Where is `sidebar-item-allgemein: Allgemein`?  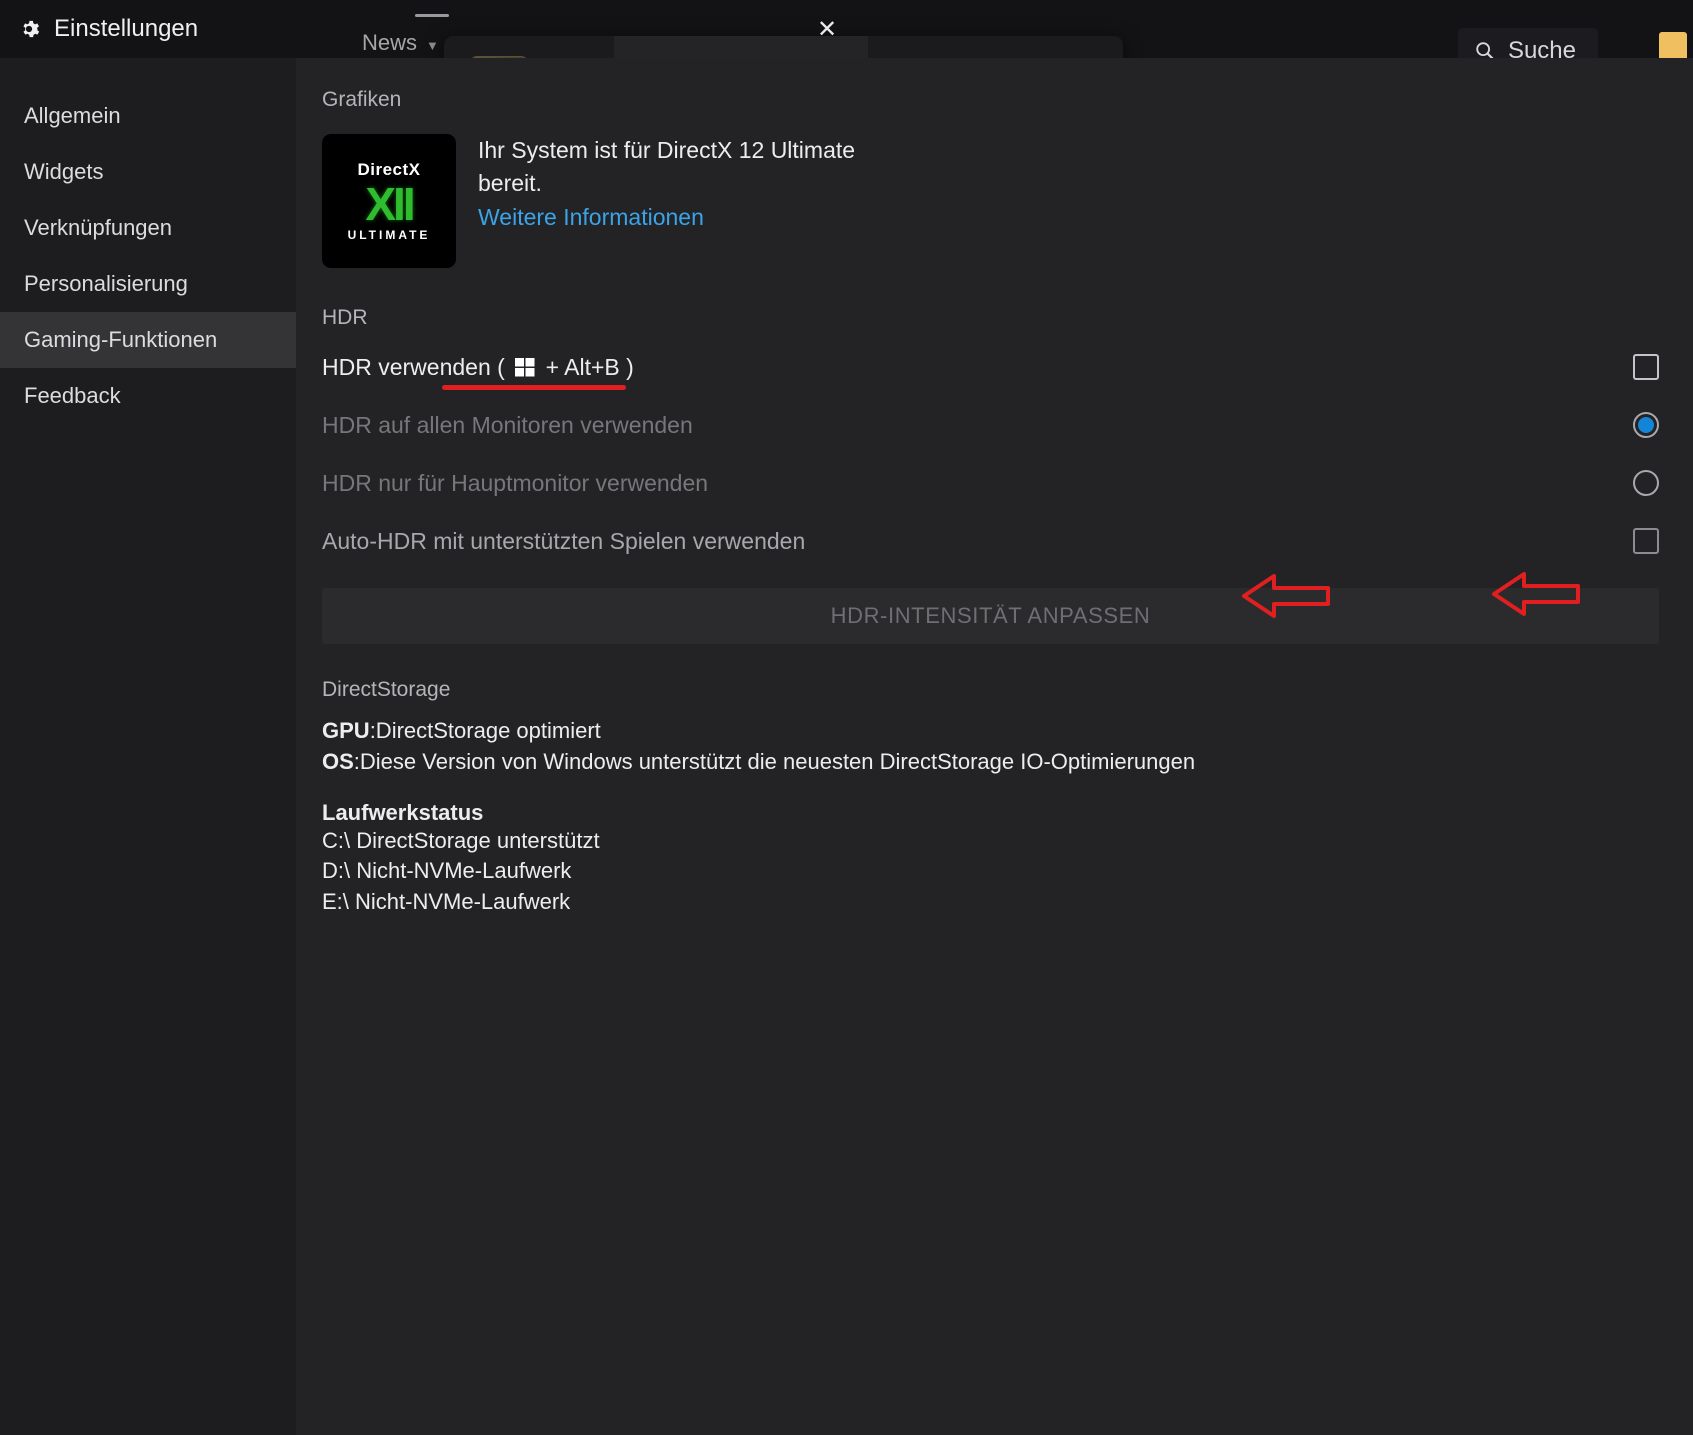 sidebar-item-allgemein: Allgemein is located at coordinates (148, 116).